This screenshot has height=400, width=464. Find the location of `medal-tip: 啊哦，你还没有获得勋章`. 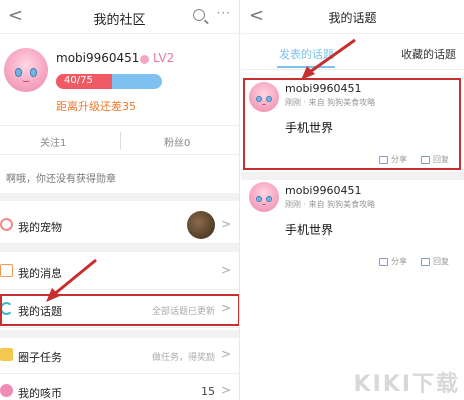

medal-tip: 啊哦，你还没有获得勋章 is located at coordinates (61, 177).